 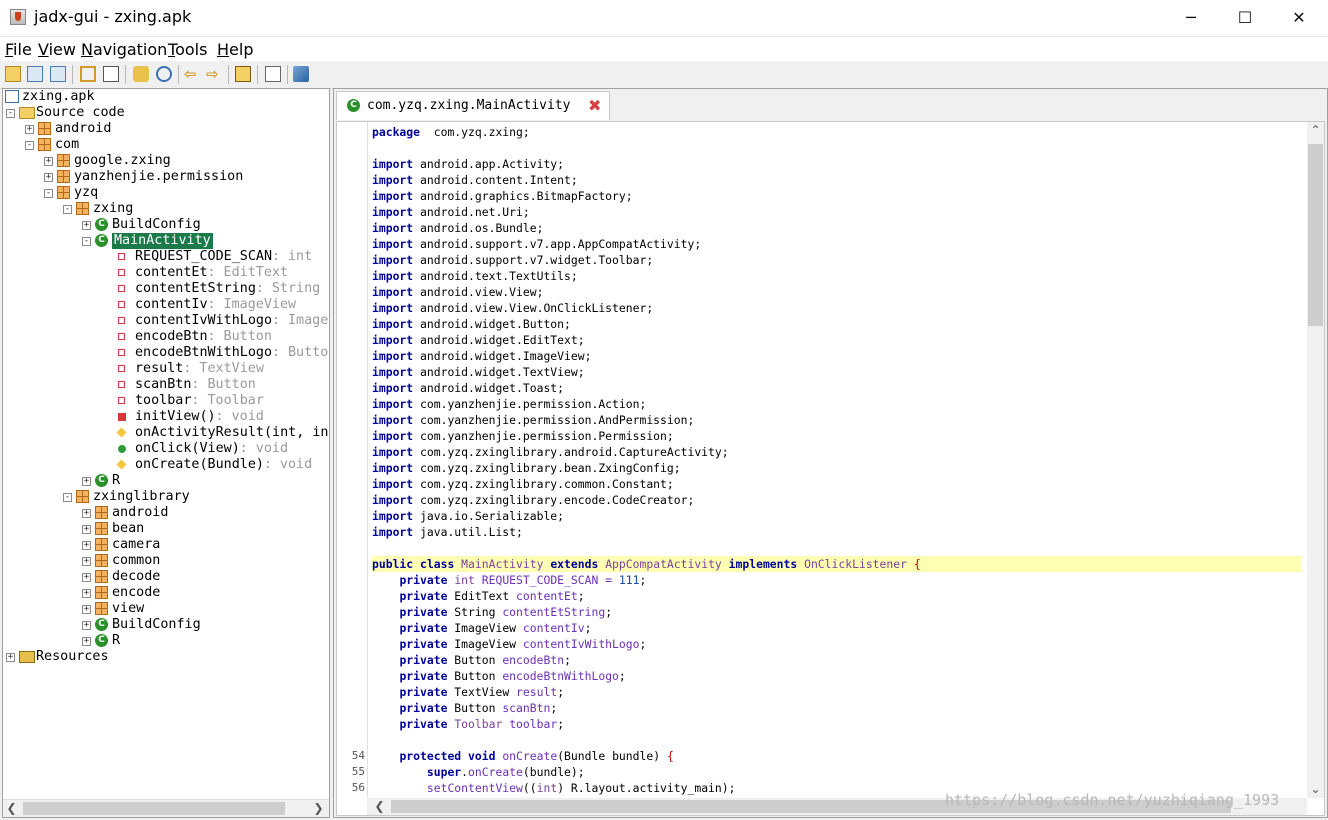 I want to click on back-icon: ⇦, so click(x=192, y=74).